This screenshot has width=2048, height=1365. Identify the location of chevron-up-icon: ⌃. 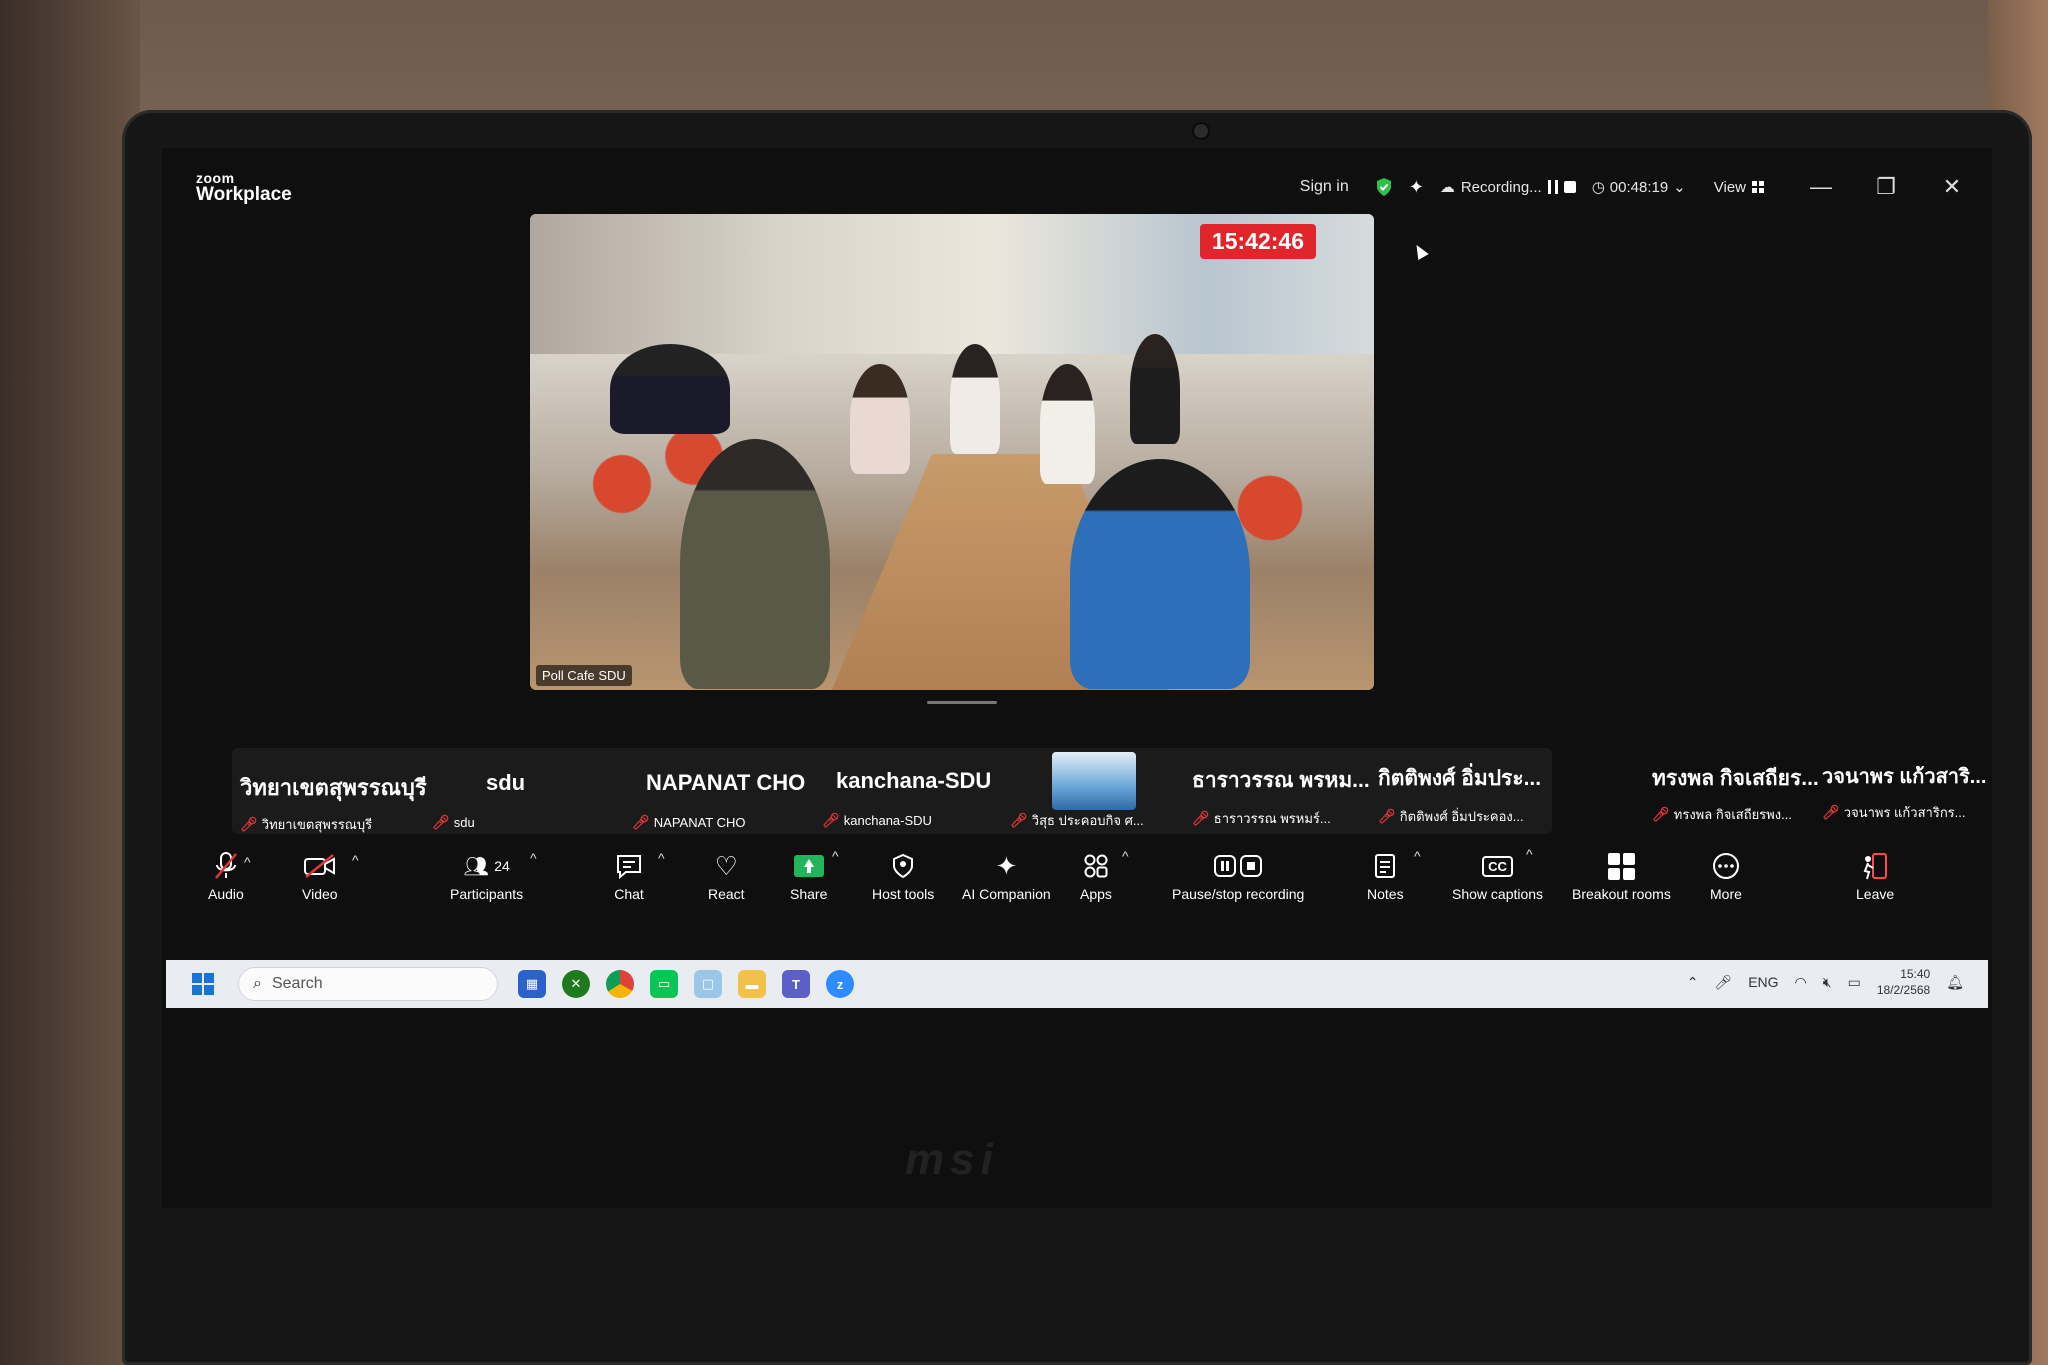
(1693, 982).